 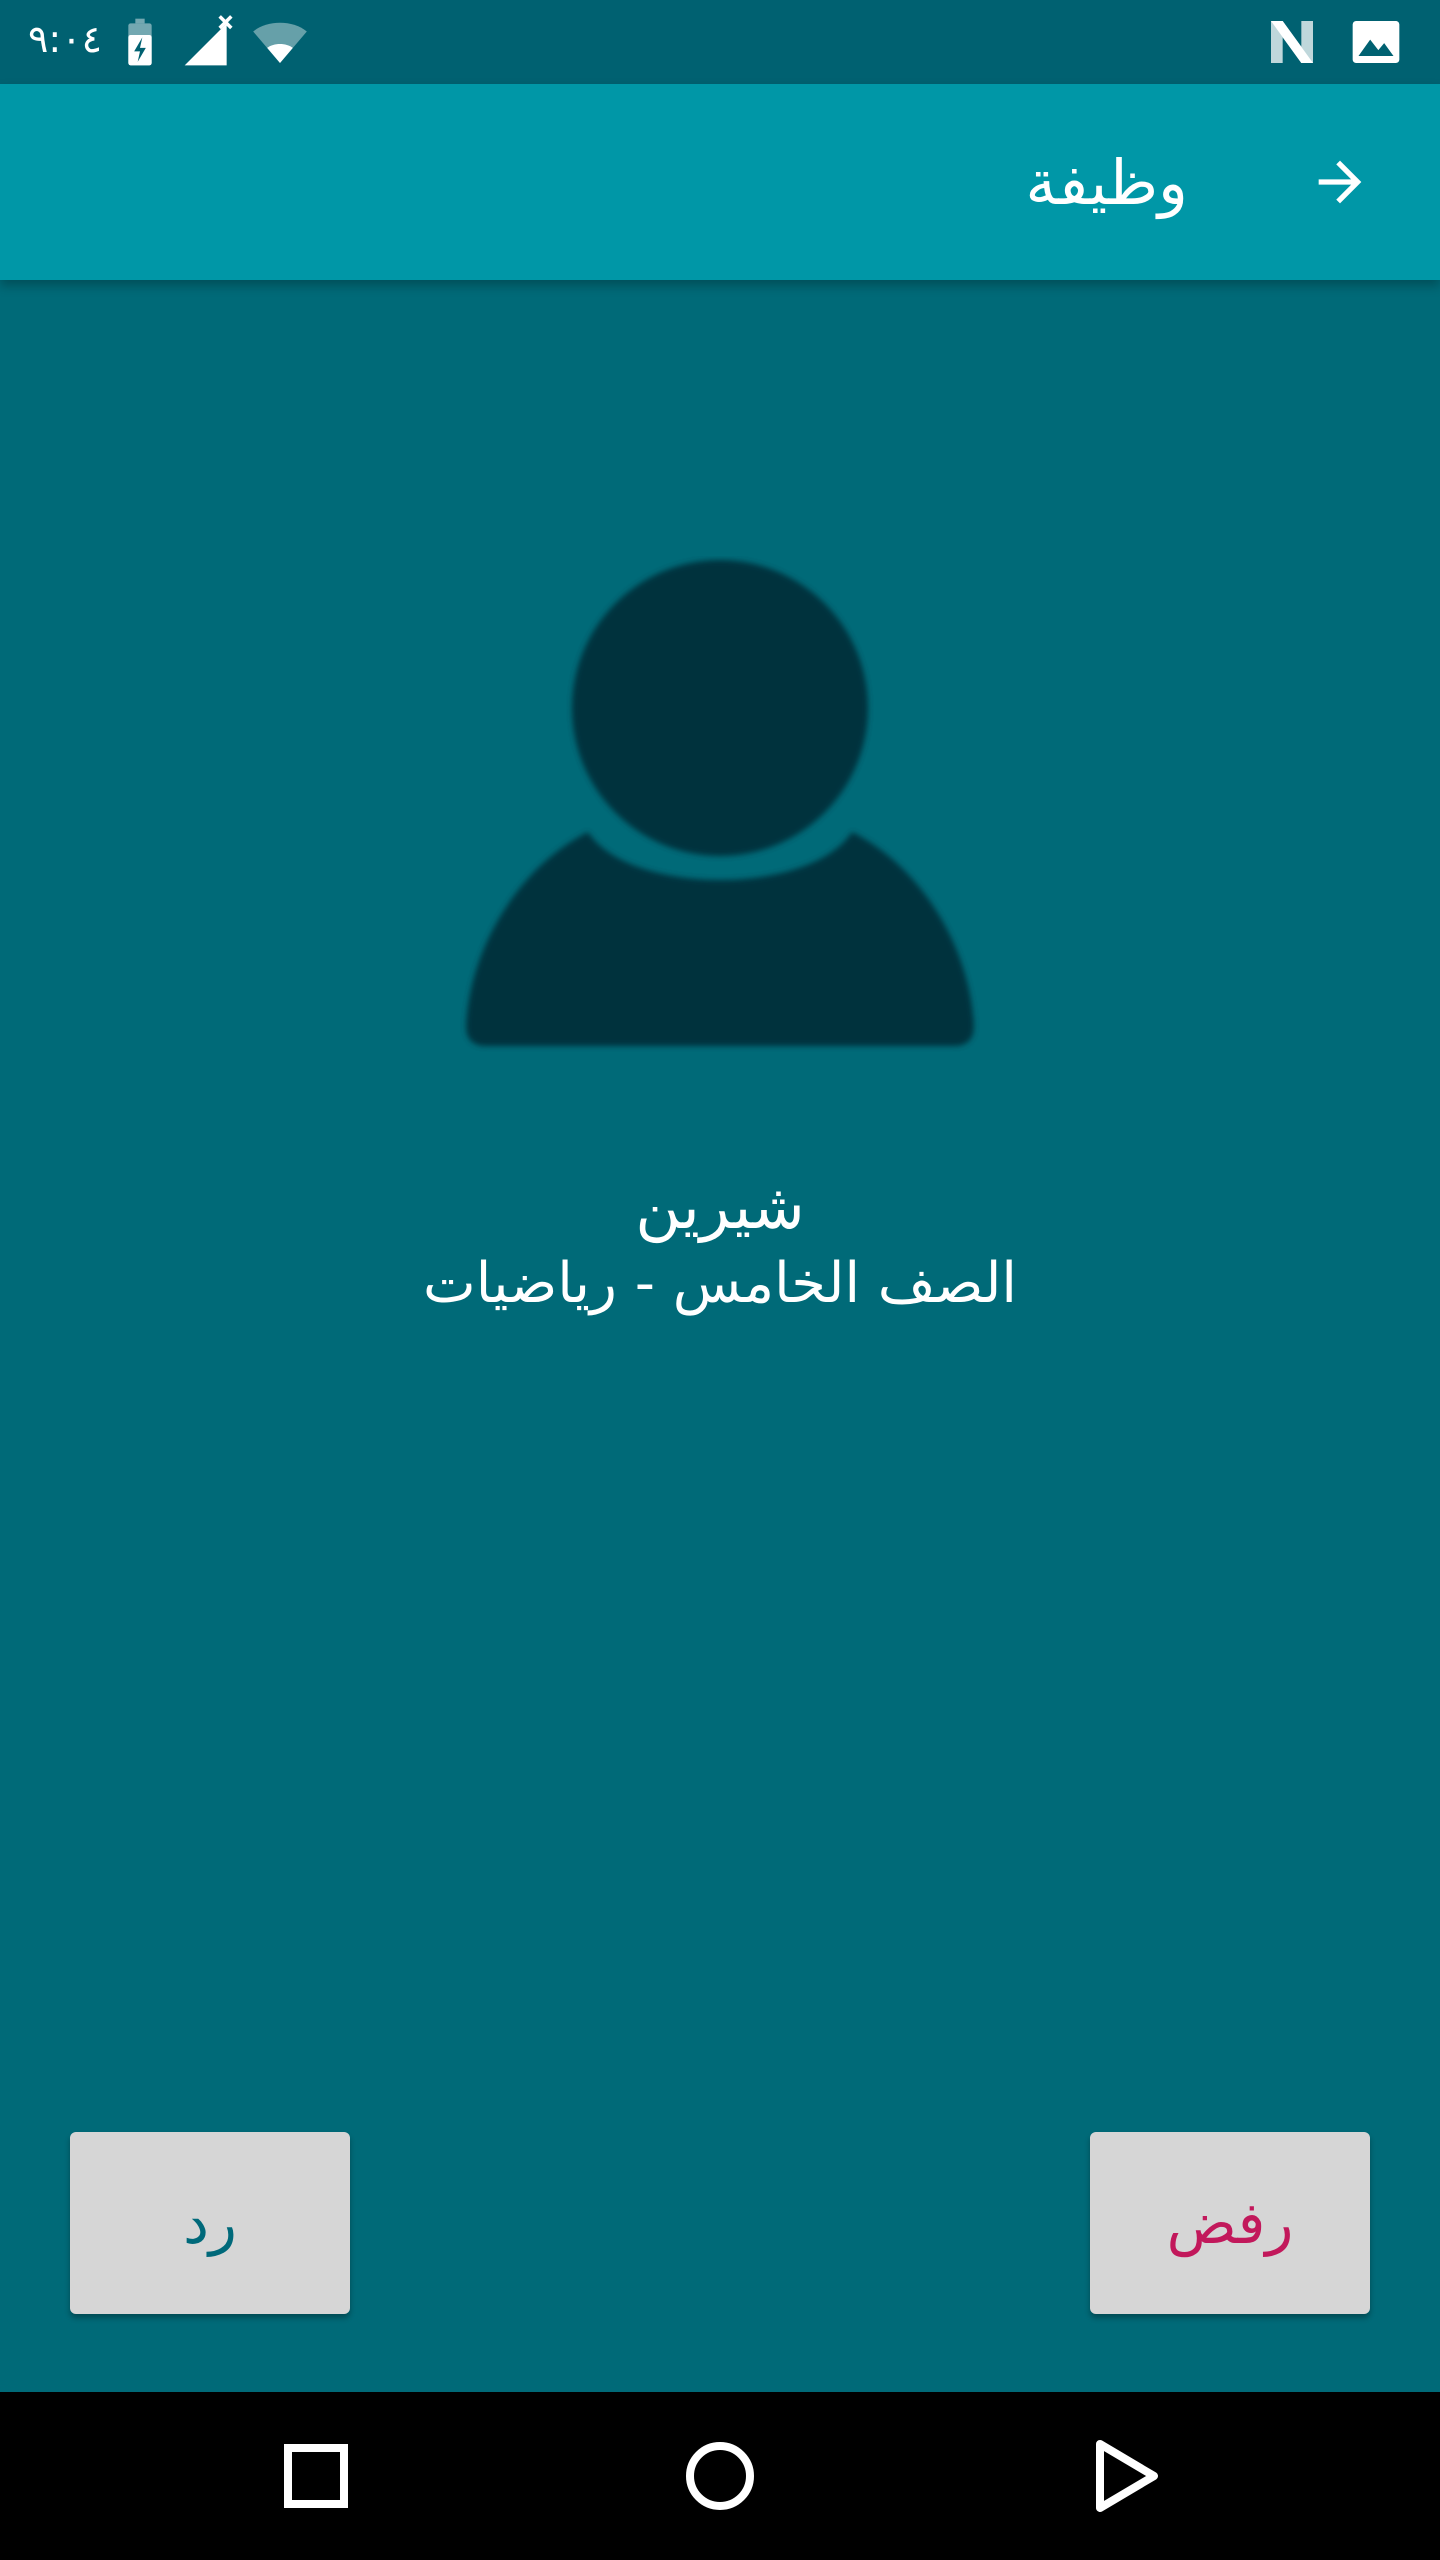 What do you see at coordinates (65, 39) in the screenshot?
I see `status-time: ٩:٠٤` at bounding box center [65, 39].